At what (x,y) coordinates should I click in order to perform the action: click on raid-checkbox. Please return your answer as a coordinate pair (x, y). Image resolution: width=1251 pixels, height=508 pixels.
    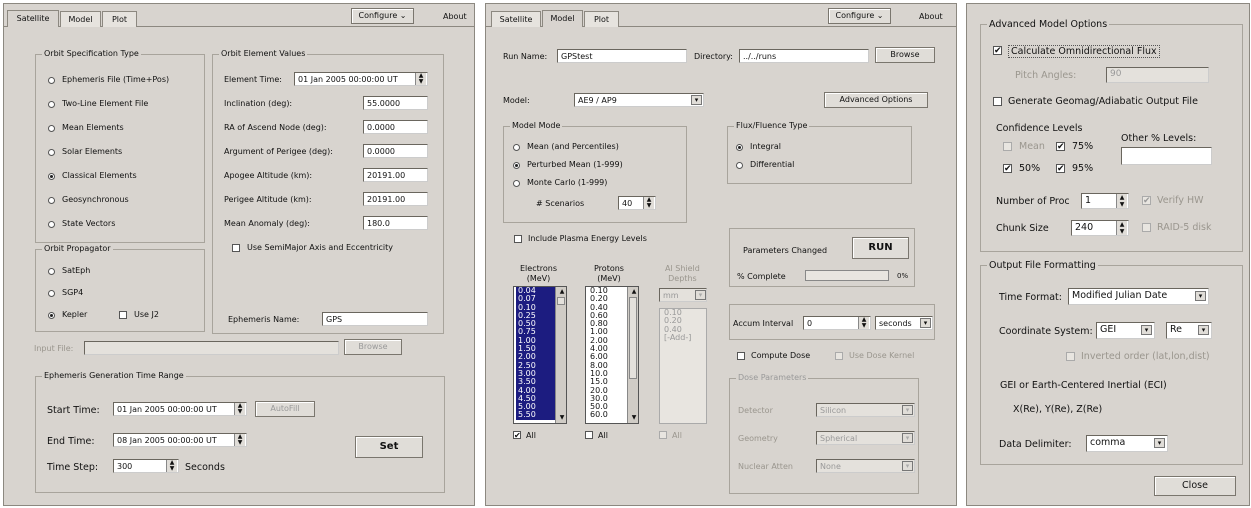
    Looking at the image, I should click on (1146, 227).